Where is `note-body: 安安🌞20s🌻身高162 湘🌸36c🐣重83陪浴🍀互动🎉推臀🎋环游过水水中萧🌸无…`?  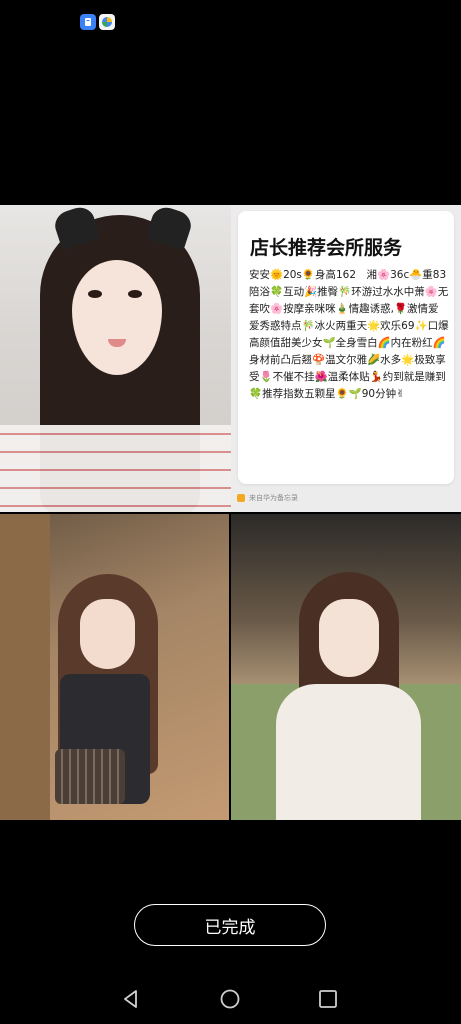
note-body: 安安🌞20s🌻身高162 湘🌸36c🐣重83陪浴🍀互动🎉推臀🎋环游过水水中萧🌸无… is located at coordinates (349, 334).